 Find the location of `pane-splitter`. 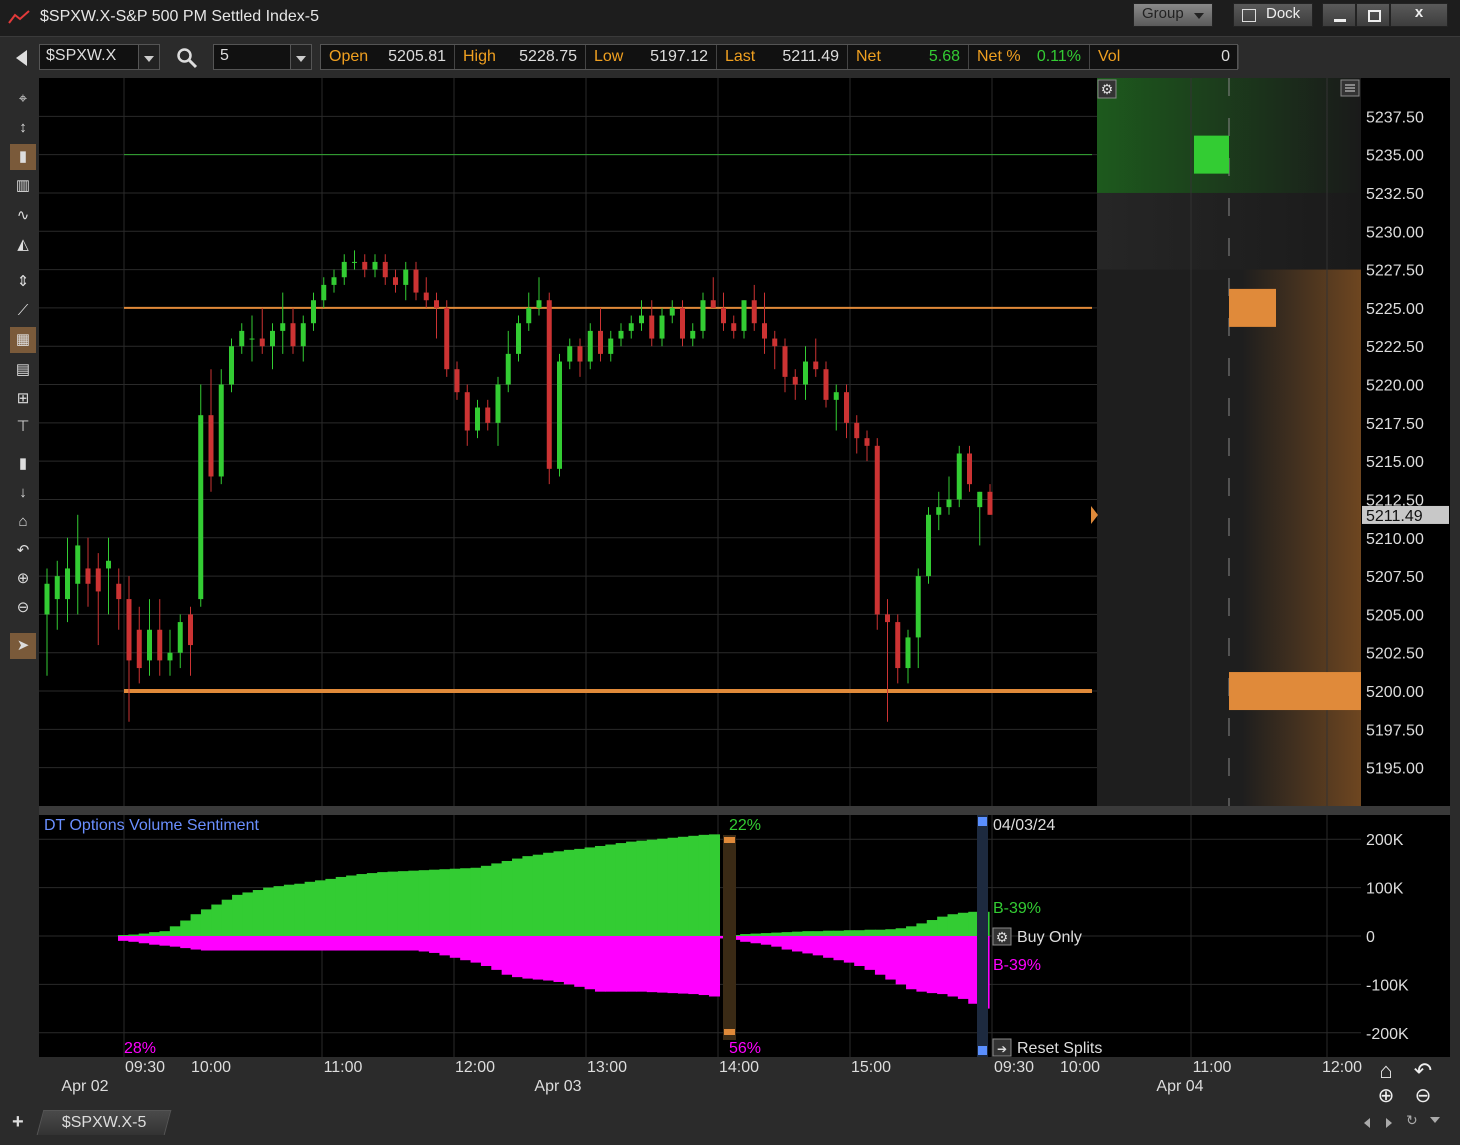

pane-splitter is located at coordinates (744, 810).